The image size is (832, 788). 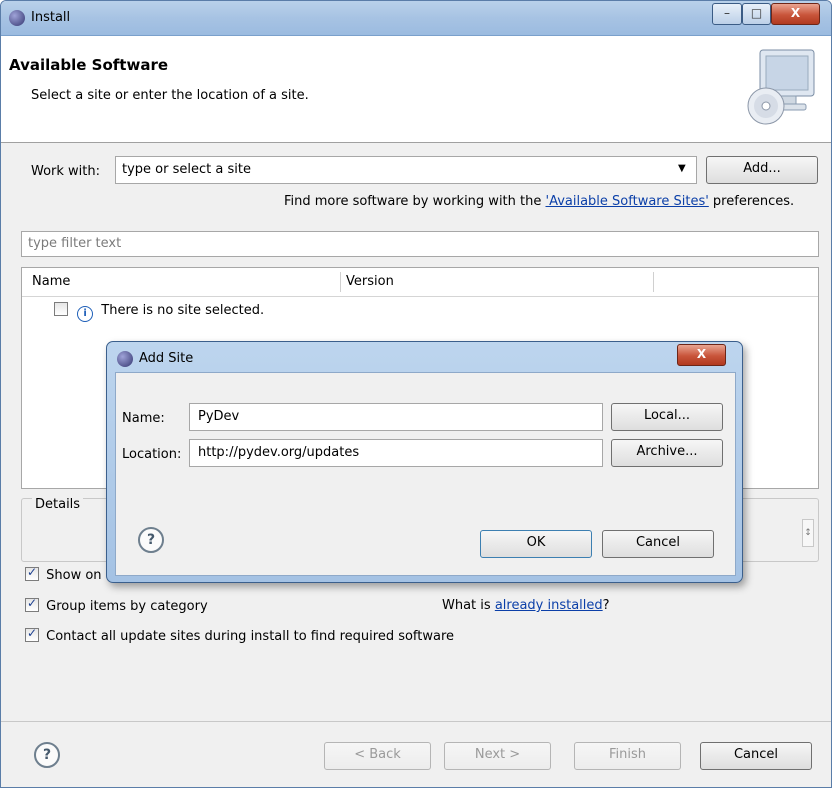 I want to click on find-more-prefix: Find more software by working with the, so click(x=415, y=201).